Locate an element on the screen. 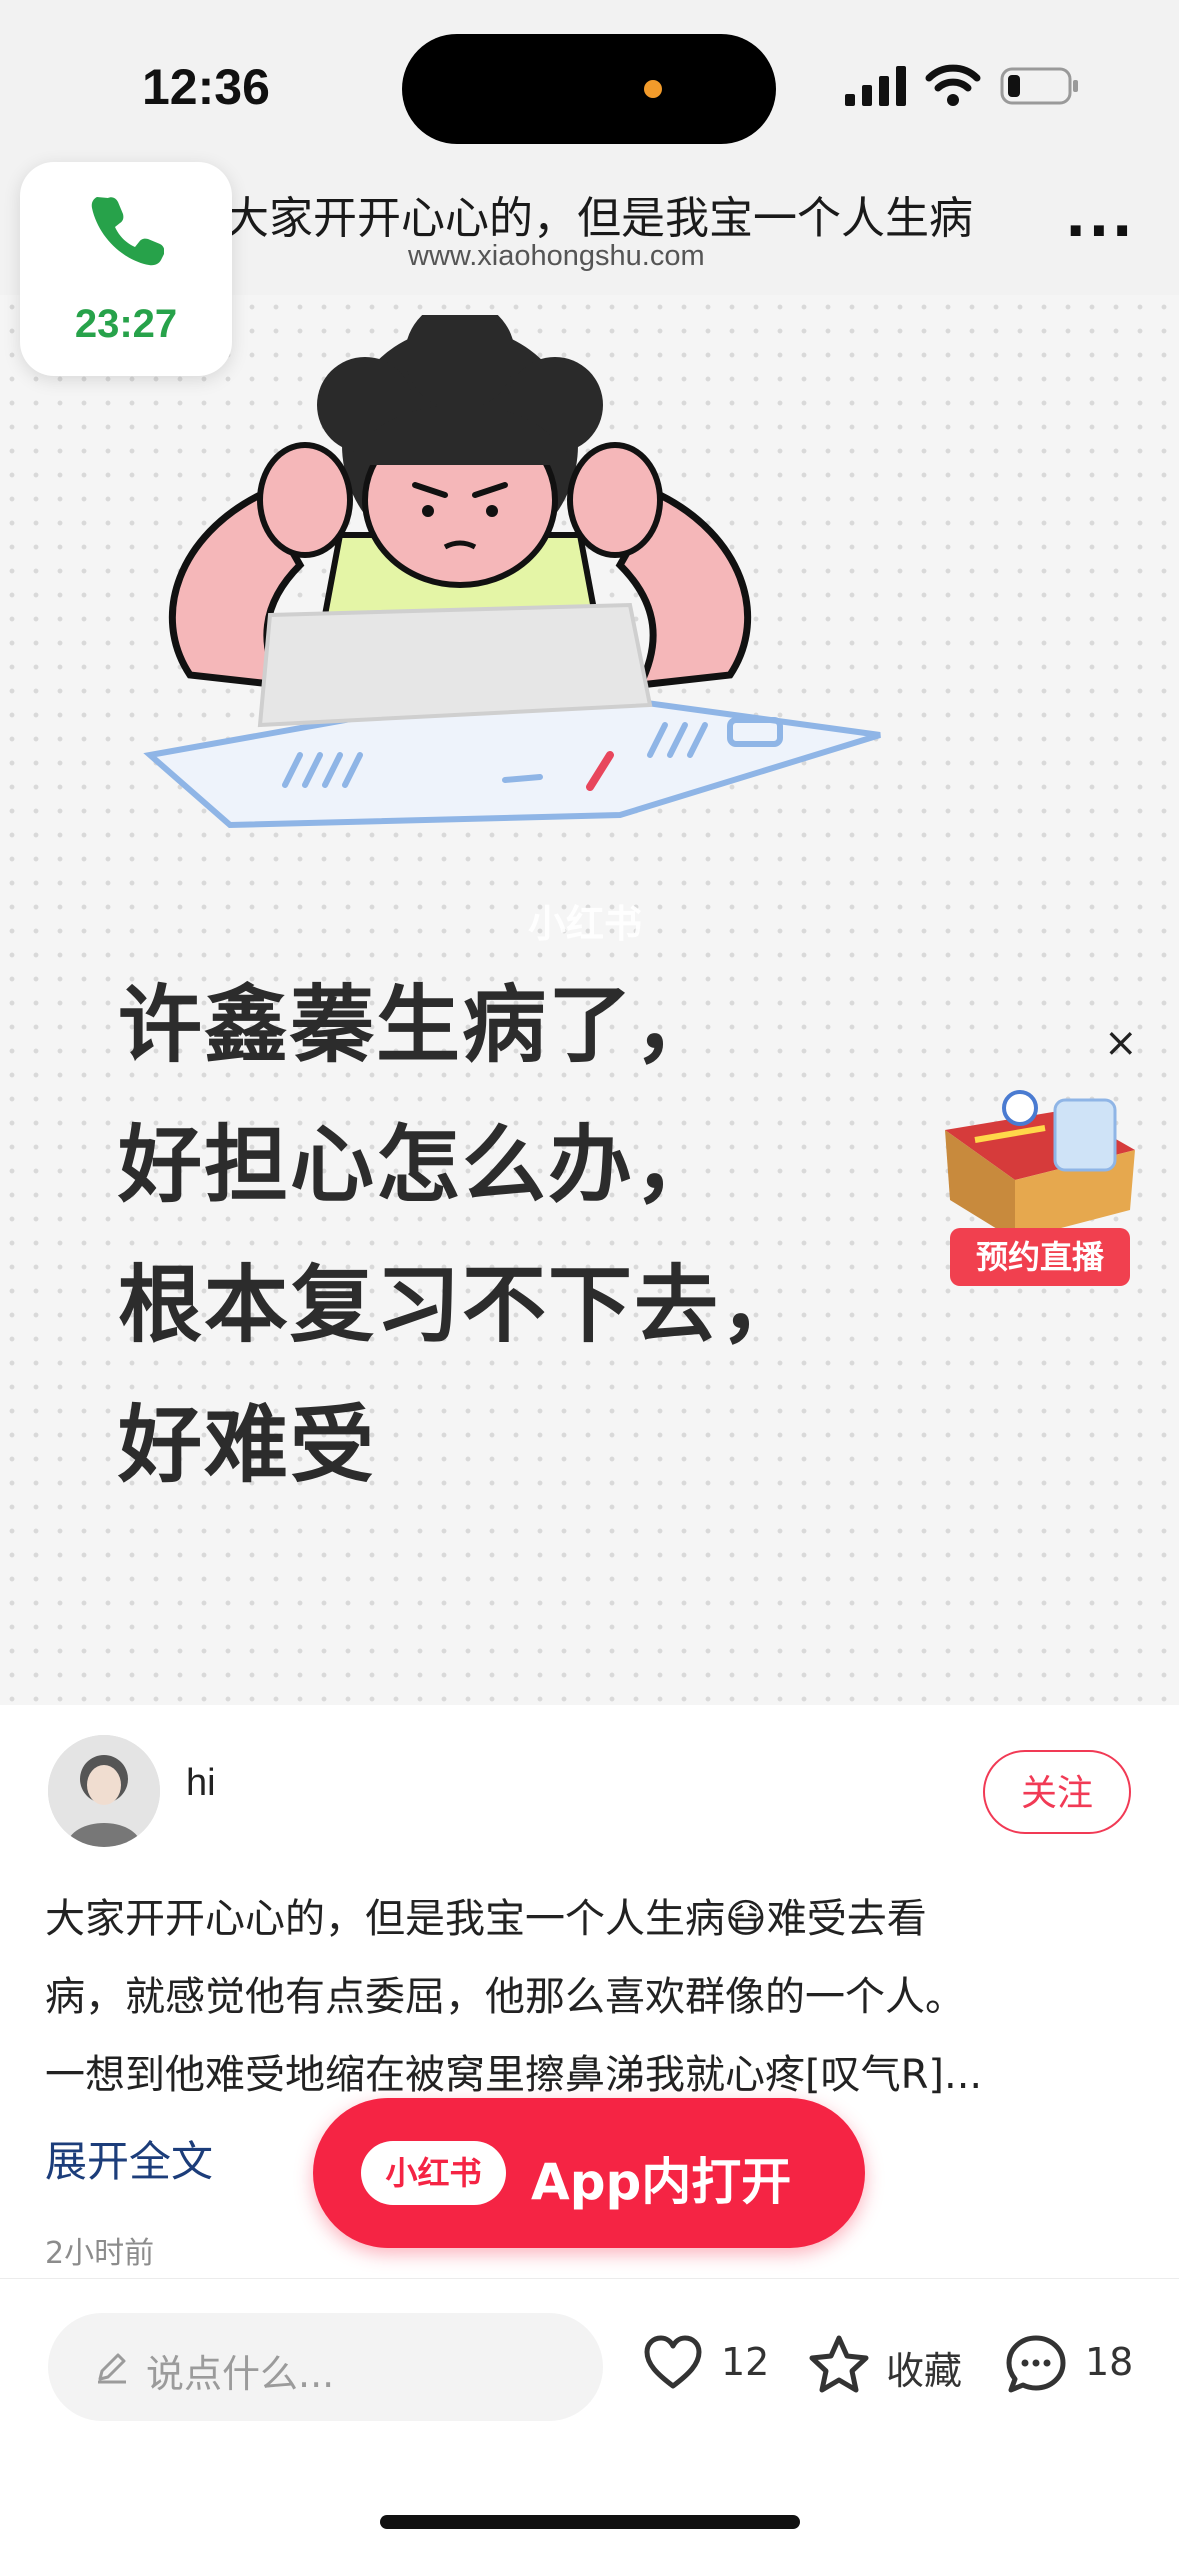 Image resolution: width=1179 pixels, height=2556 pixels. avatar-image is located at coordinates (104, 1791).